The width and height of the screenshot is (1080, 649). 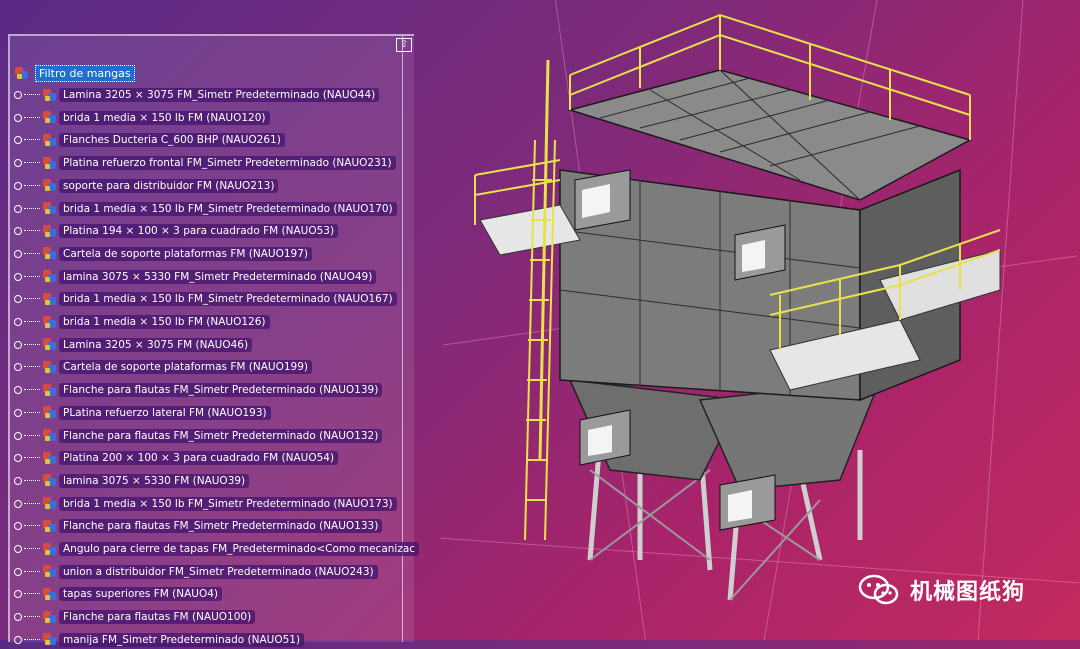 I want to click on tree-item: soporte para distribuidor FM (NAUO213), so click(x=146, y=186).